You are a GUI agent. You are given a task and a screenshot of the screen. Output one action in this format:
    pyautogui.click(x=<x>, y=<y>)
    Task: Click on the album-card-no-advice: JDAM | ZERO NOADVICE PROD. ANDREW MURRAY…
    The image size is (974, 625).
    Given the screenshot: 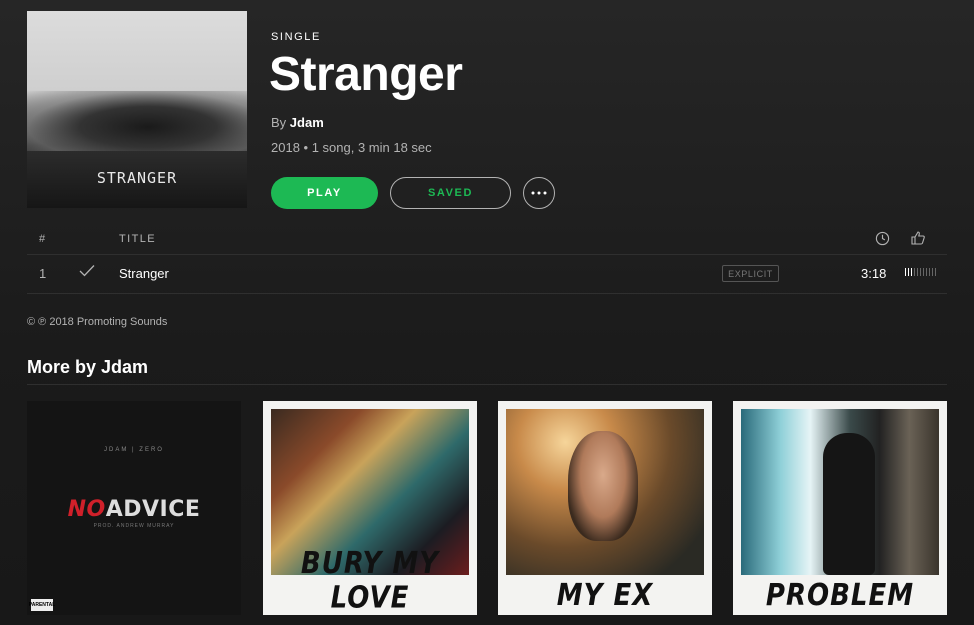 What is the action you would take?
    pyautogui.click(x=134, y=508)
    